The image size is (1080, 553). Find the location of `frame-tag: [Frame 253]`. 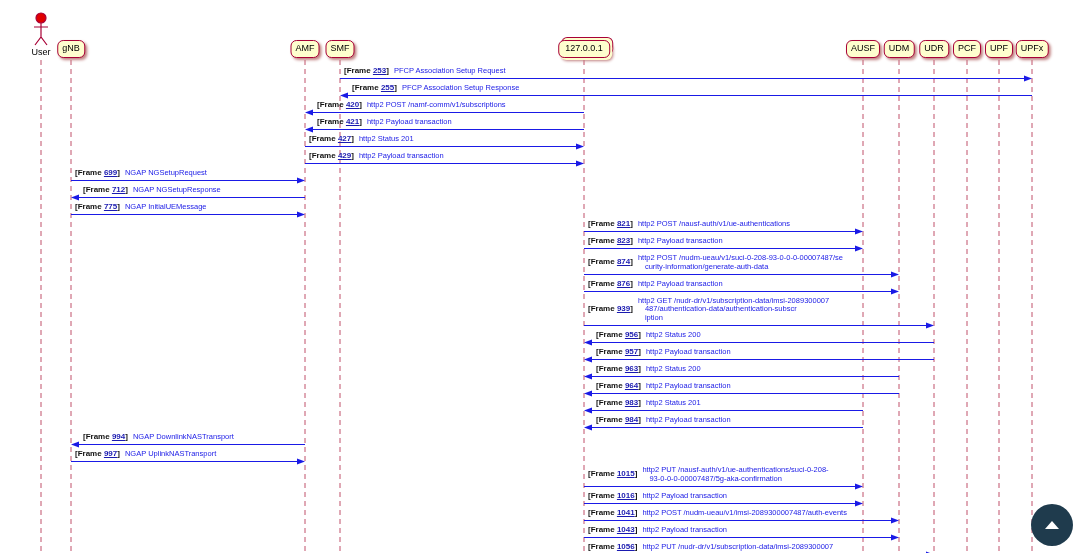

frame-tag: [Frame 253] is located at coordinates (366, 70).